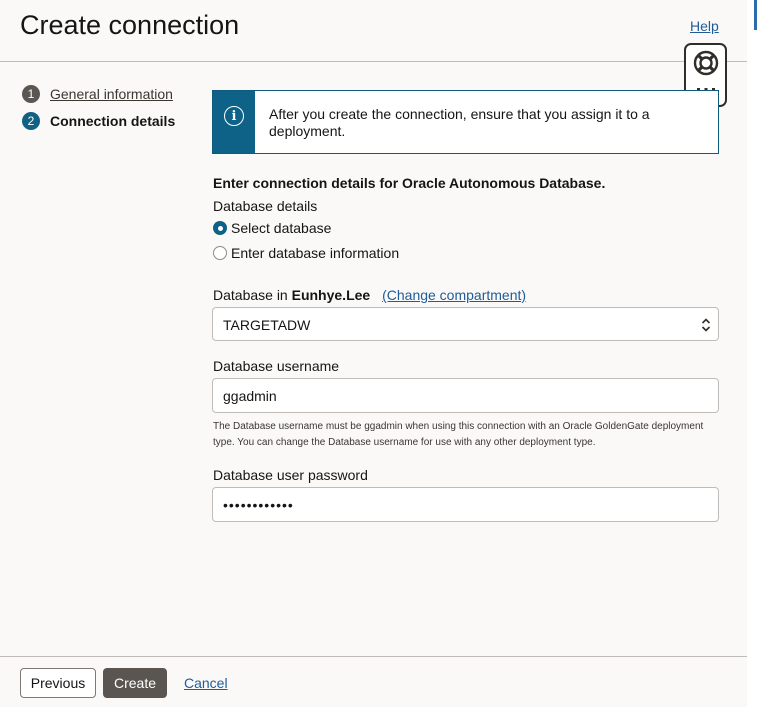  Describe the element at coordinates (465, 324) in the screenshot. I see `database-select: TARGETADW` at that location.